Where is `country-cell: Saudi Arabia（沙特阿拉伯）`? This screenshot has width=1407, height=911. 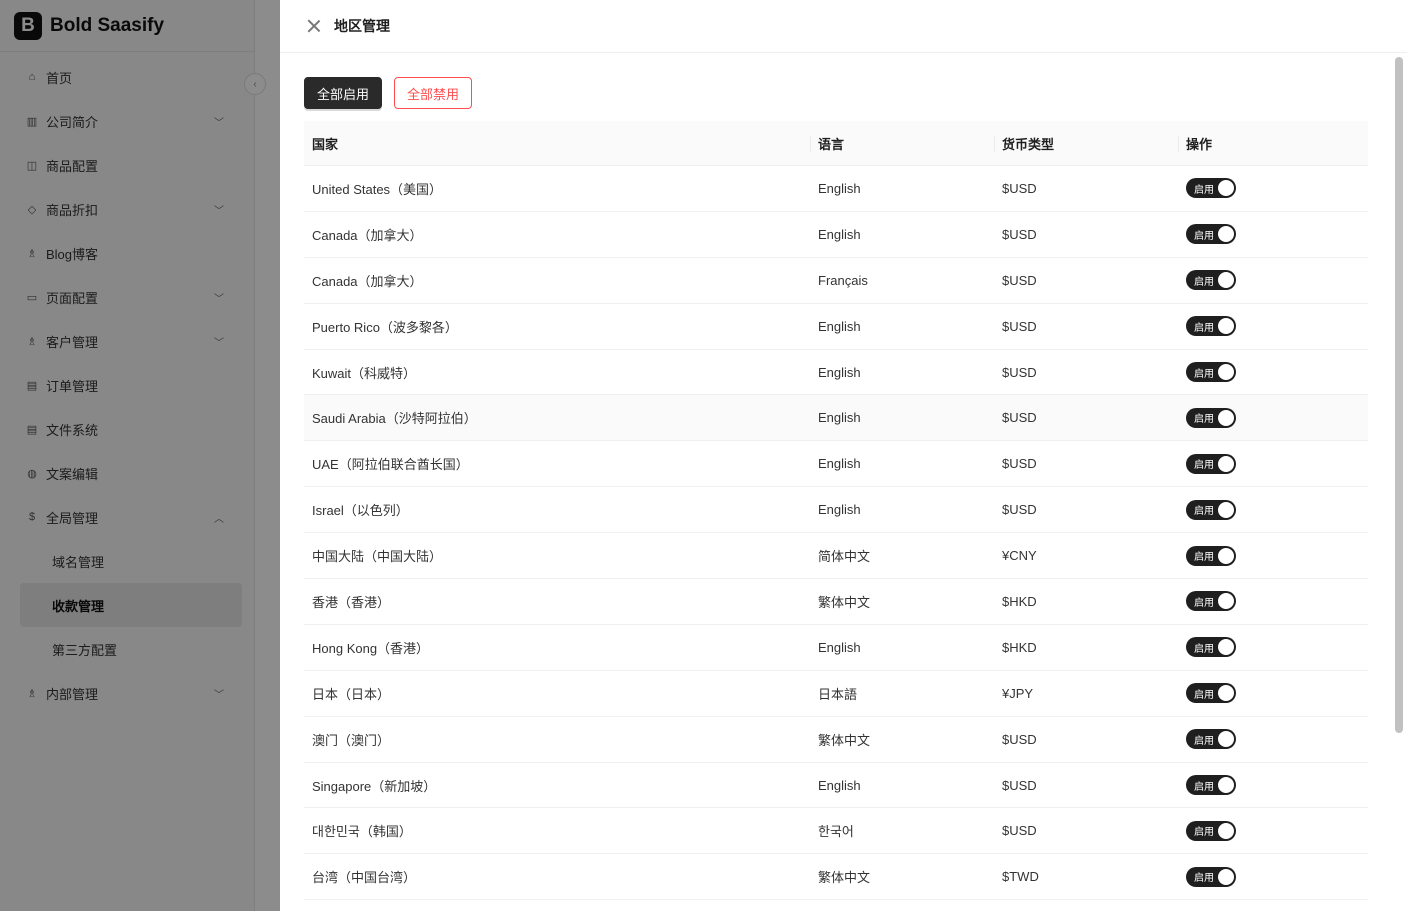
country-cell: Saudi Arabia（沙特阿拉伯） is located at coordinates (394, 419).